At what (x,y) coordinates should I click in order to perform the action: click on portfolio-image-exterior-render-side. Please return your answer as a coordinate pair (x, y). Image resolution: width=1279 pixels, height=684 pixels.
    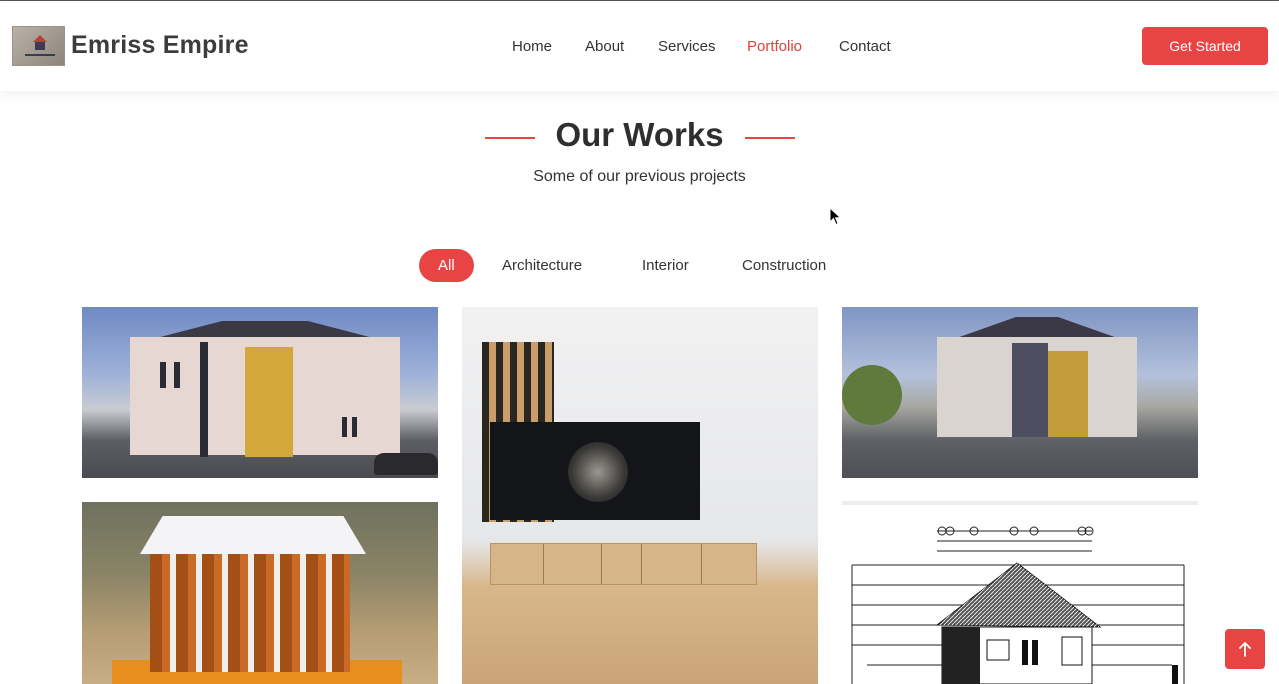
    Looking at the image, I should click on (1020, 392).